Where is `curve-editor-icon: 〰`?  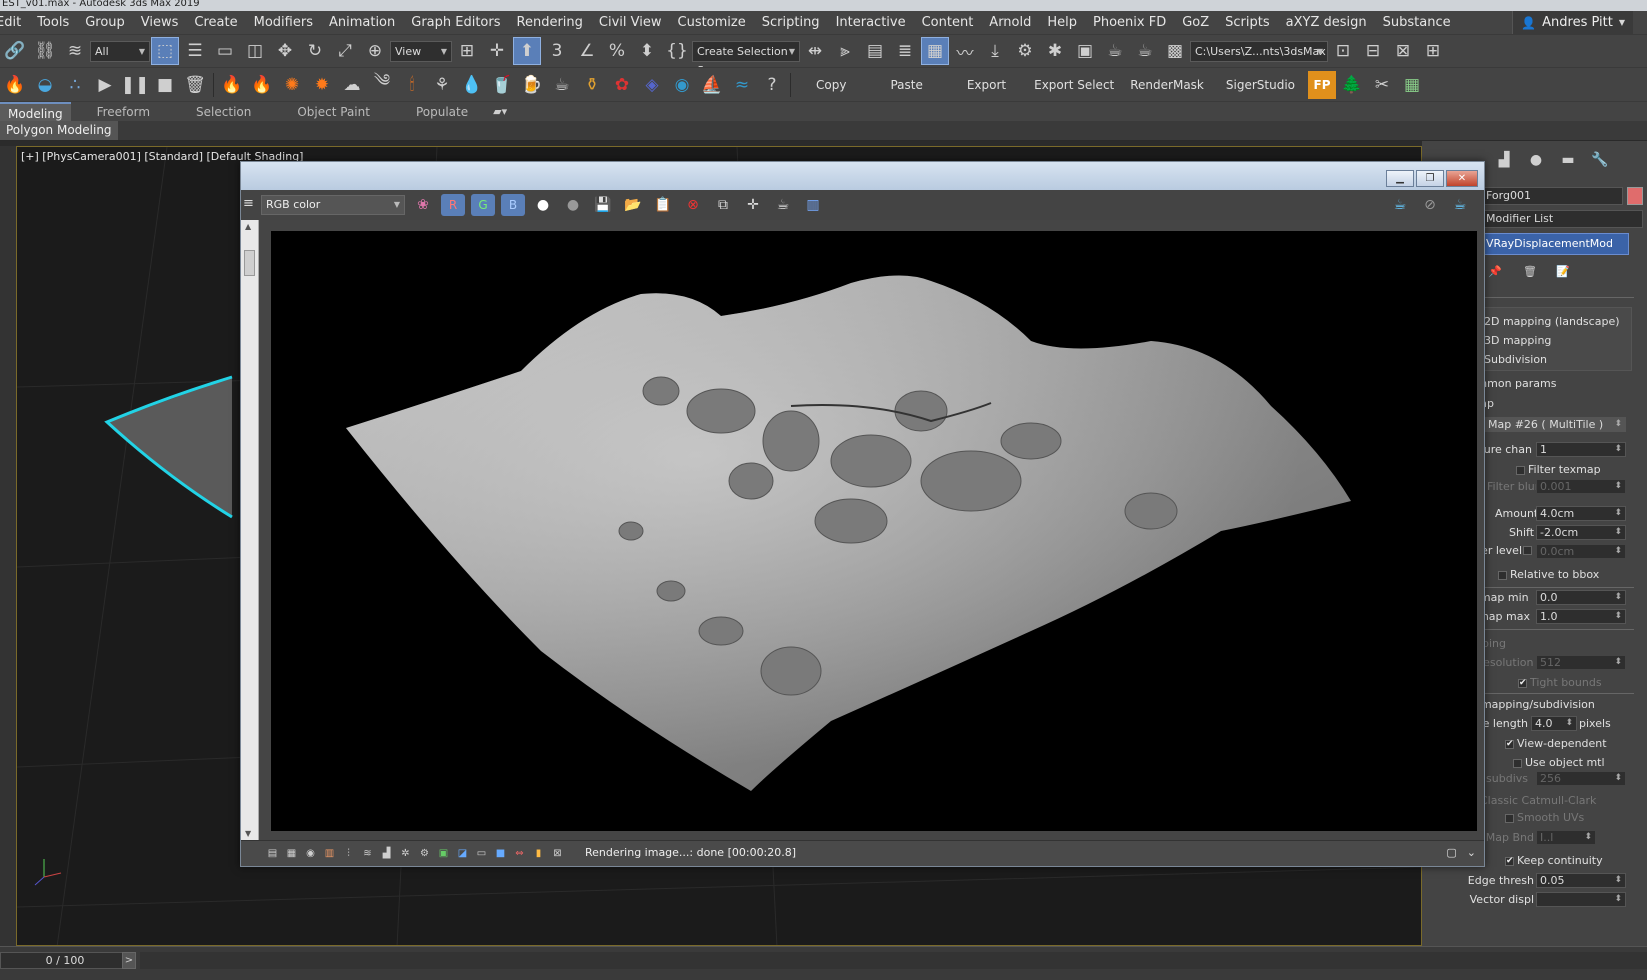 curve-editor-icon: 〰 is located at coordinates (965, 51).